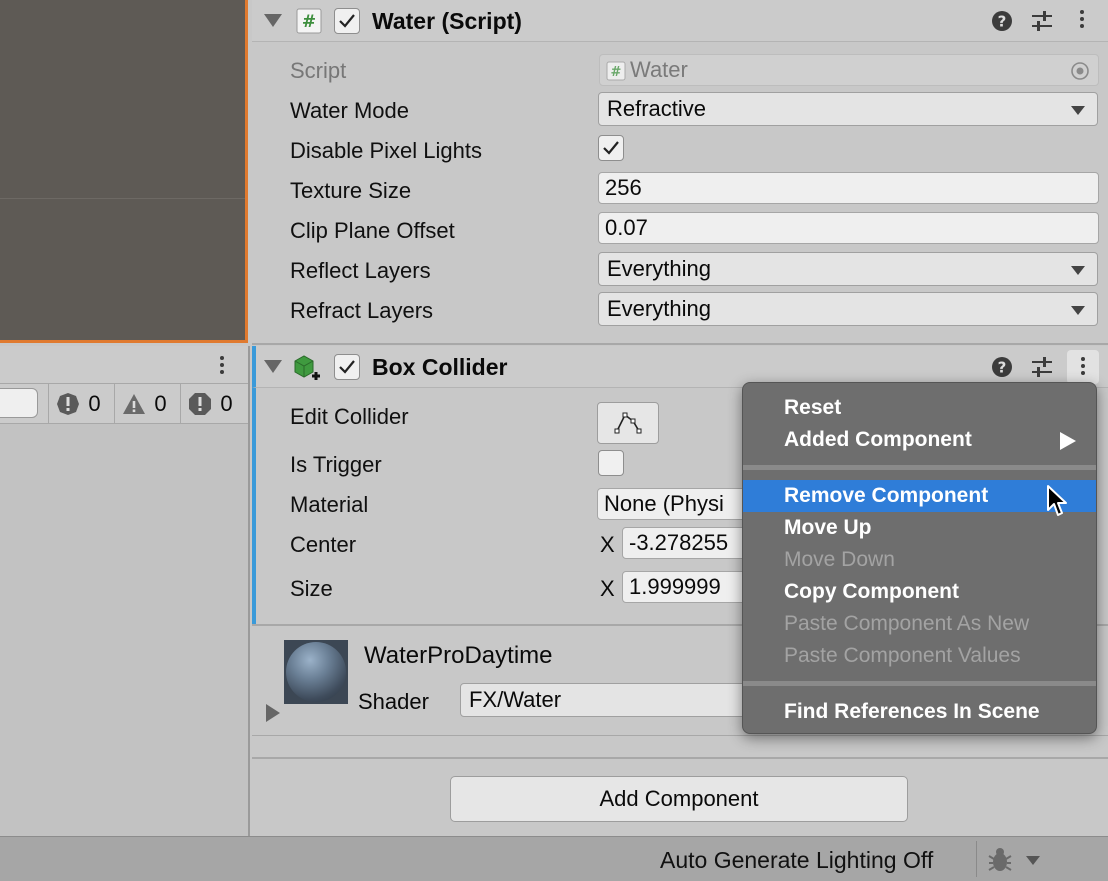  What do you see at coordinates (316, 672) in the screenshot?
I see `material-preview-thumbnail` at bounding box center [316, 672].